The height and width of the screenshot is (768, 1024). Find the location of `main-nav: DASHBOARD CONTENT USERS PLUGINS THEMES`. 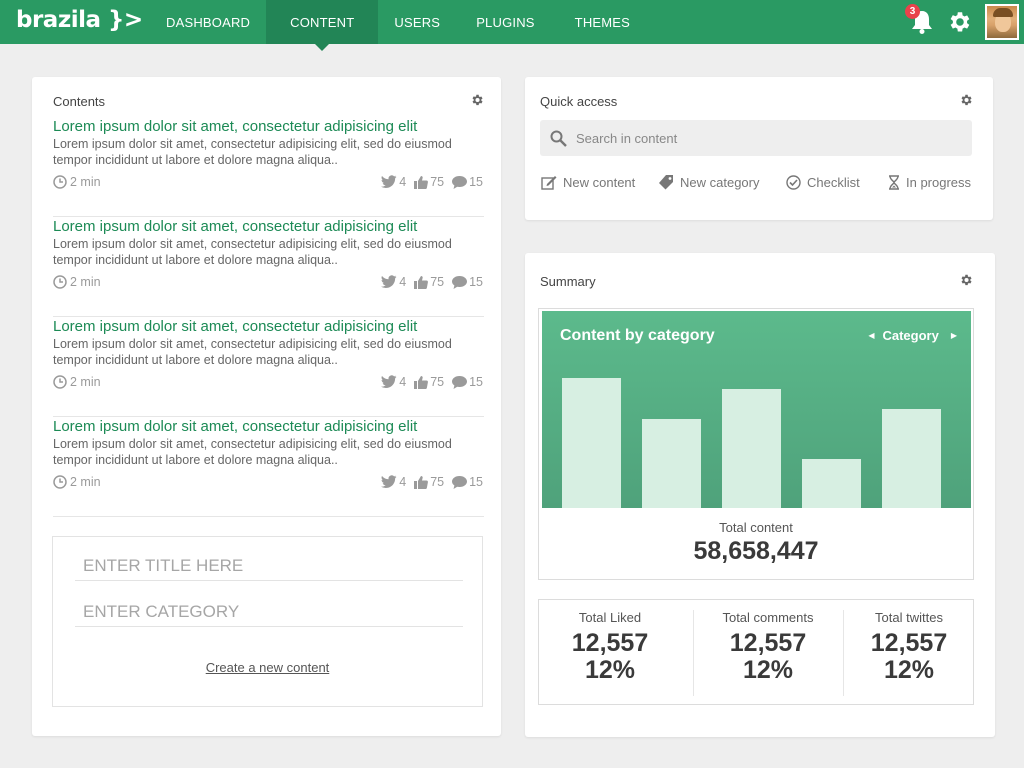

main-nav: DASHBOARD CONTENT USERS PLUGINS THEMES is located at coordinates (398, 25).